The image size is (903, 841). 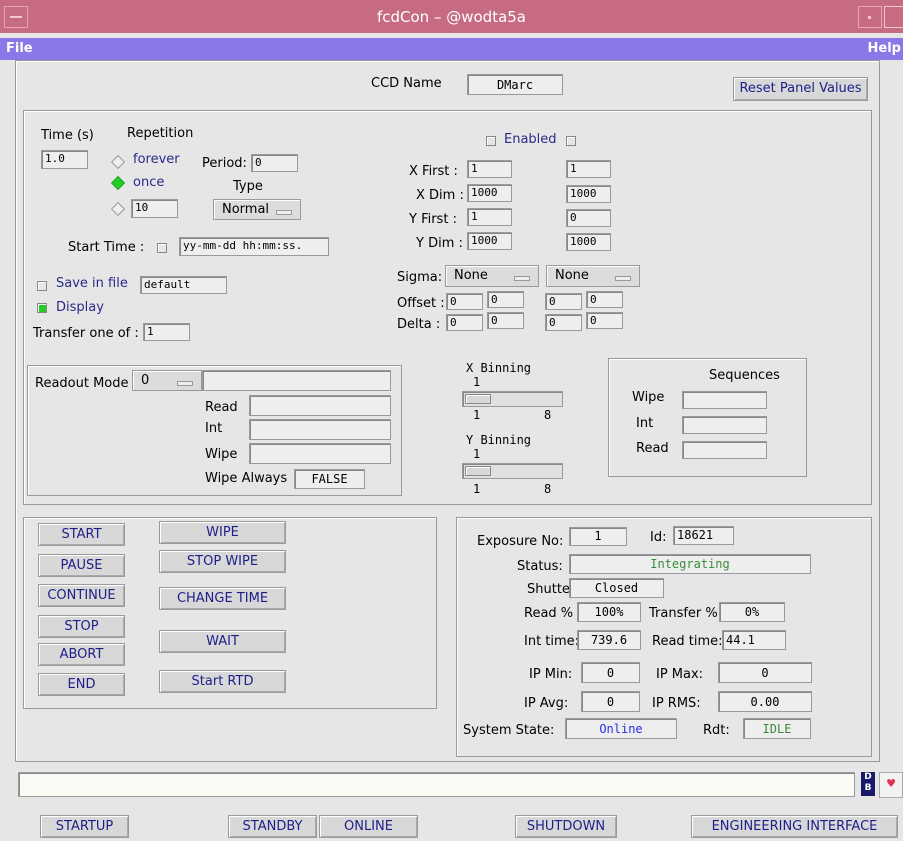 I want to click on delta-input-2: 0, so click(x=505, y=320).